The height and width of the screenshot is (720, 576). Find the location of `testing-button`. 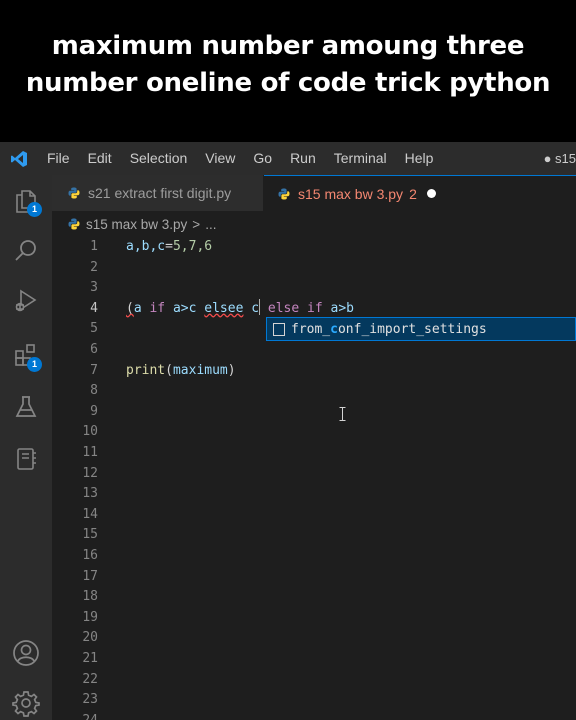

testing-button is located at coordinates (26, 407).